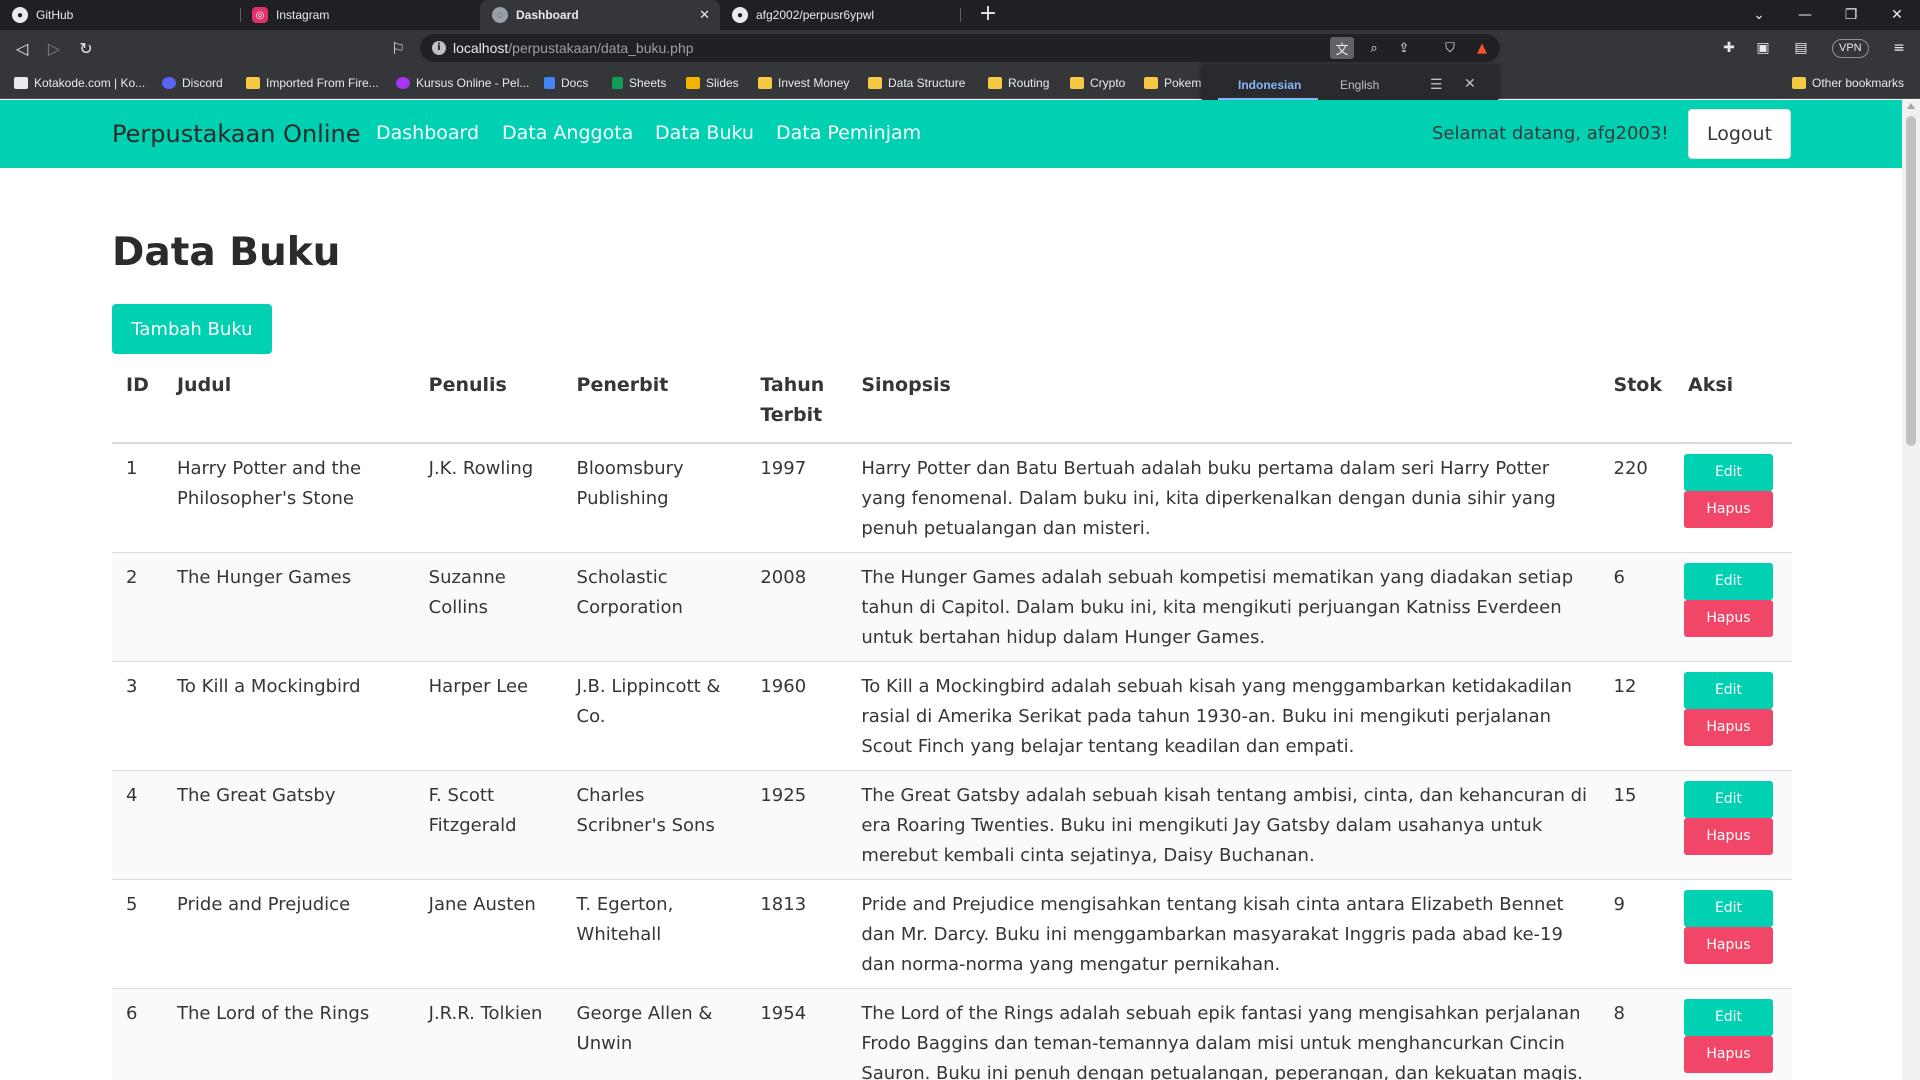 The width and height of the screenshot is (1920, 1080). Describe the element at coordinates (927, 83) in the screenshot. I see `bookmark-label: Data Structure` at that location.